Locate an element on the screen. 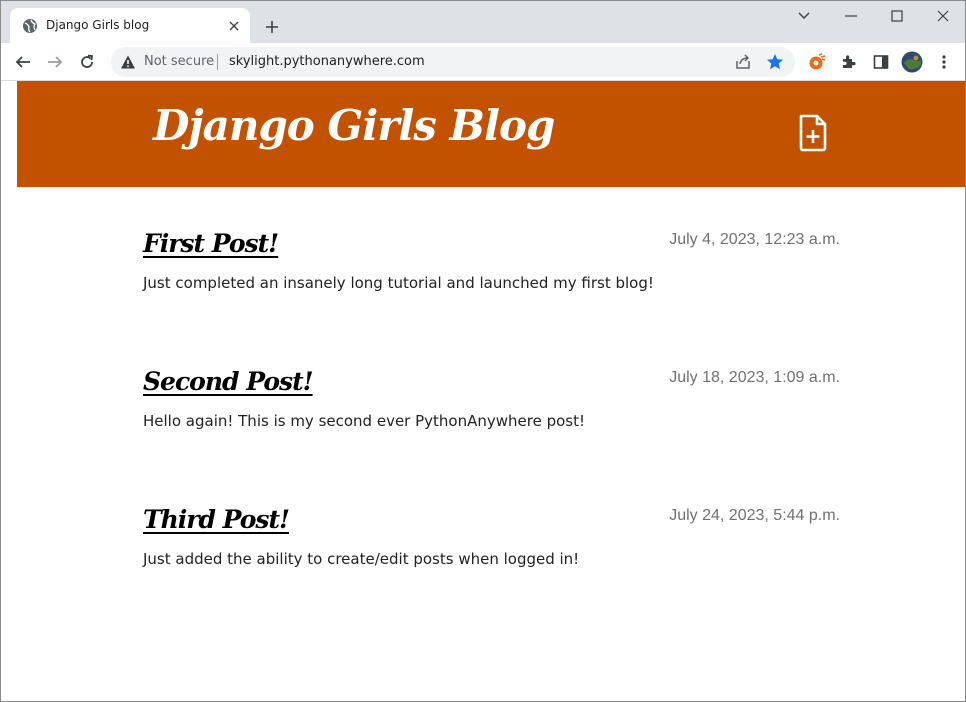 The image size is (966, 702). post-title-link: Third Post! is located at coordinates (216, 519).